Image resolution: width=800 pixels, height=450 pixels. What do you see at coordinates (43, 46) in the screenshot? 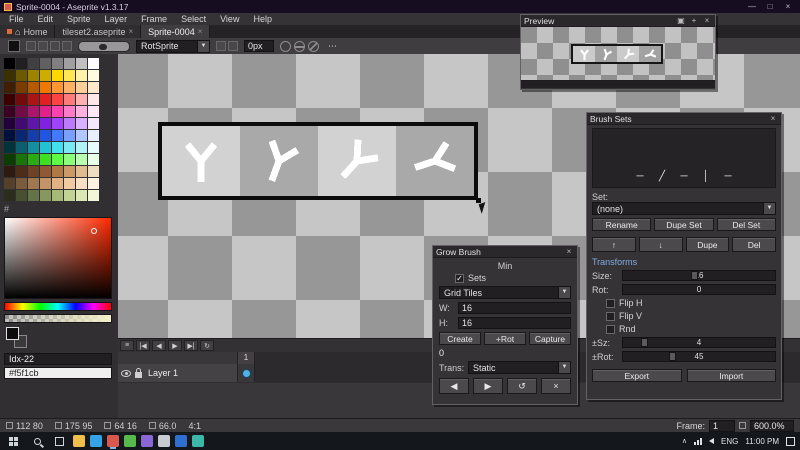
I see `selection-add-icon` at bounding box center [43, 46].